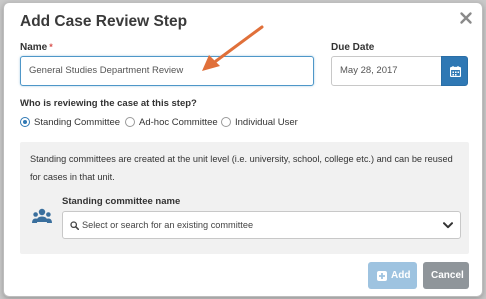  I want to click on due-date-label: Due Date, so click(353, 47).